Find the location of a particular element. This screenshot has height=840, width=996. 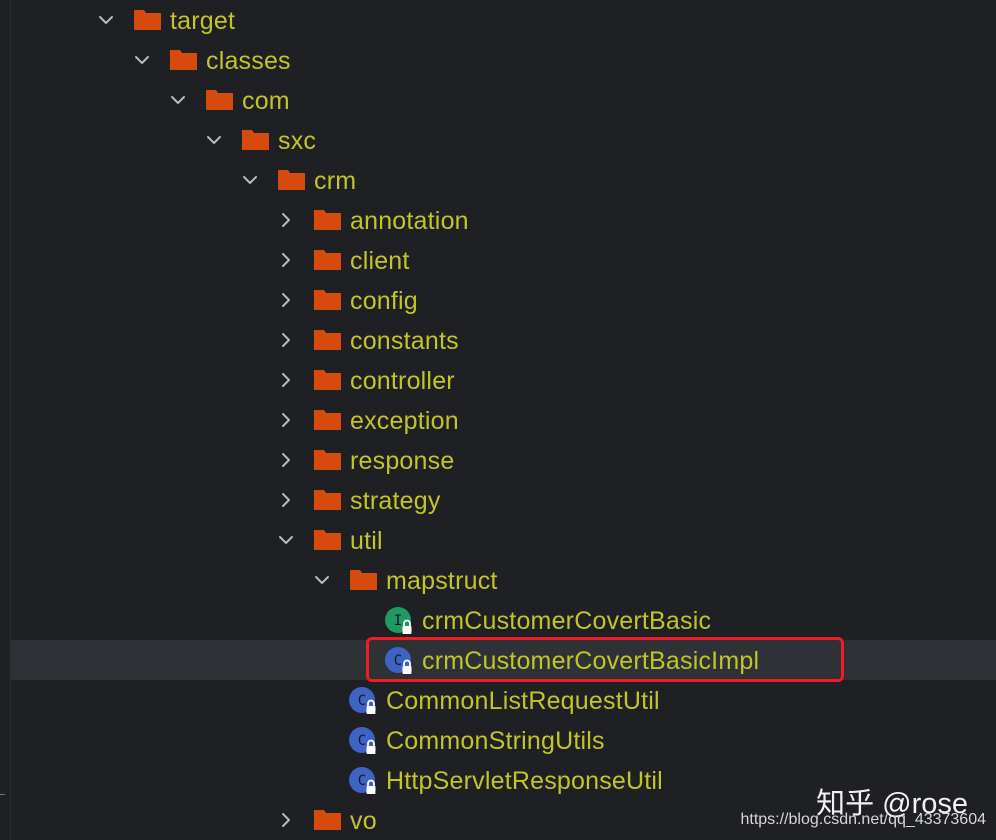

svg-text: I is located at coordinates (398, 621).